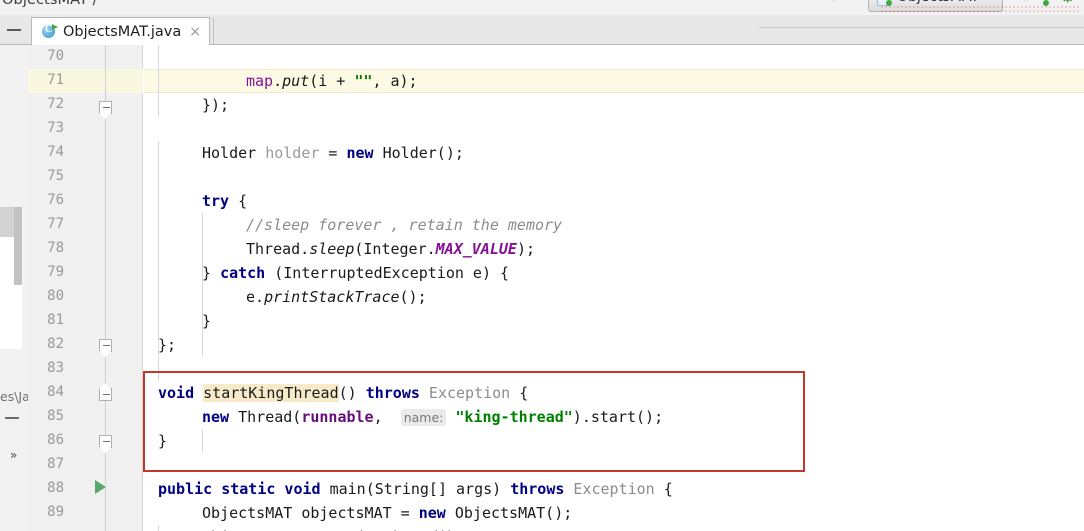  What do you see at coordinates (18, 246) in the screenshot?
I see `stripe-scrollbar-thumb` at bounding box center [18, 246].